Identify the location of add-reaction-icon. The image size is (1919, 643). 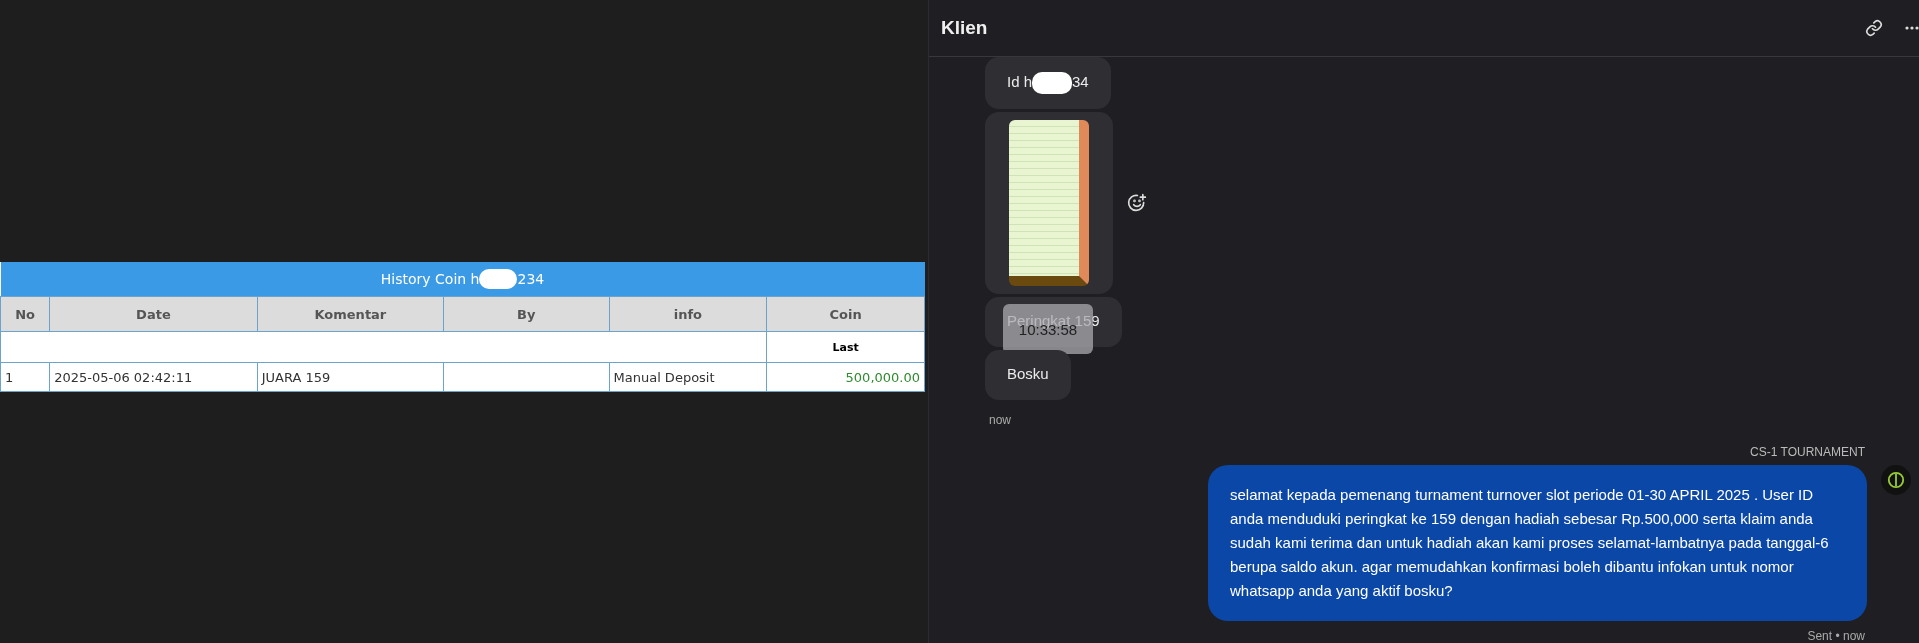
(1137, 203).